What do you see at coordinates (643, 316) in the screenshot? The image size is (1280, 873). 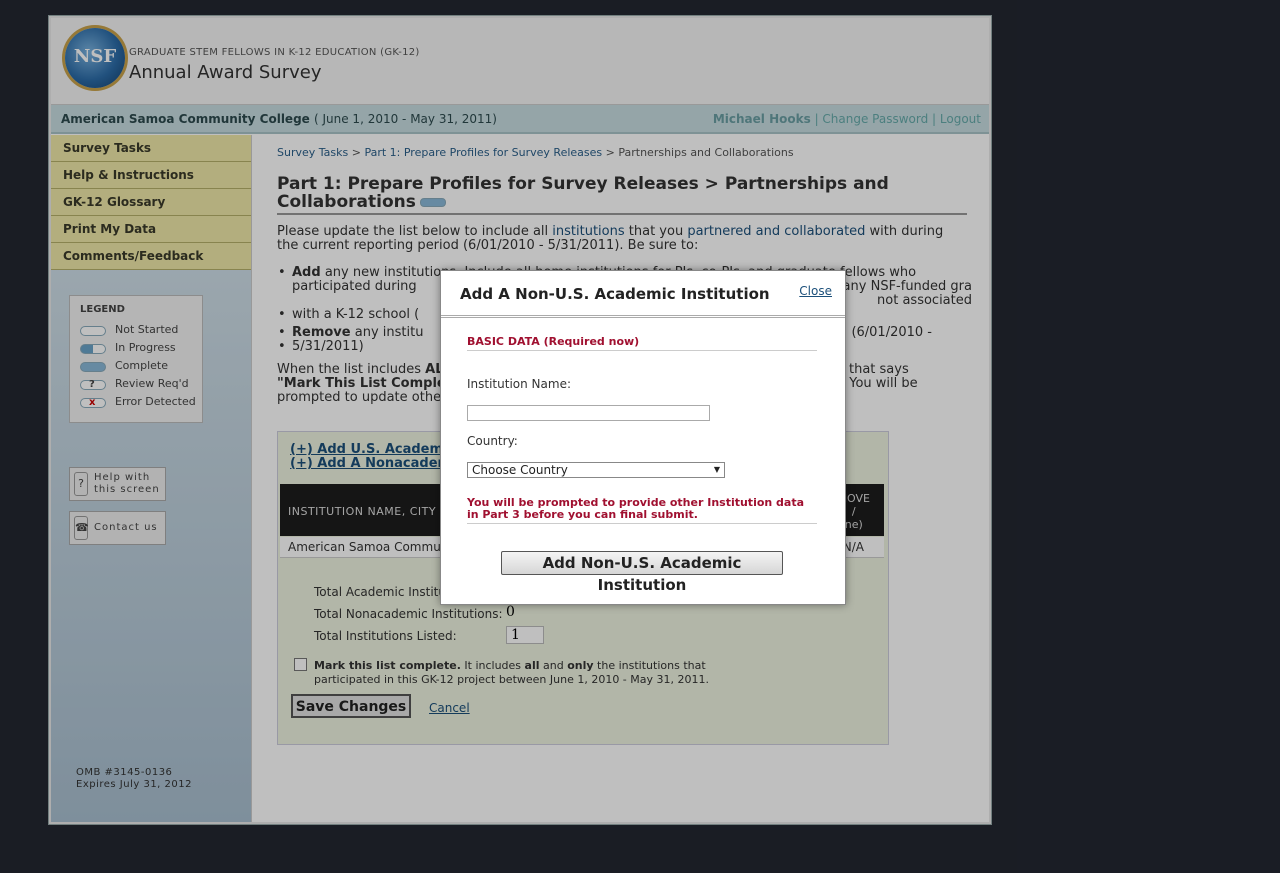 I see `dialog-divider` at bounding box center [643, 316].